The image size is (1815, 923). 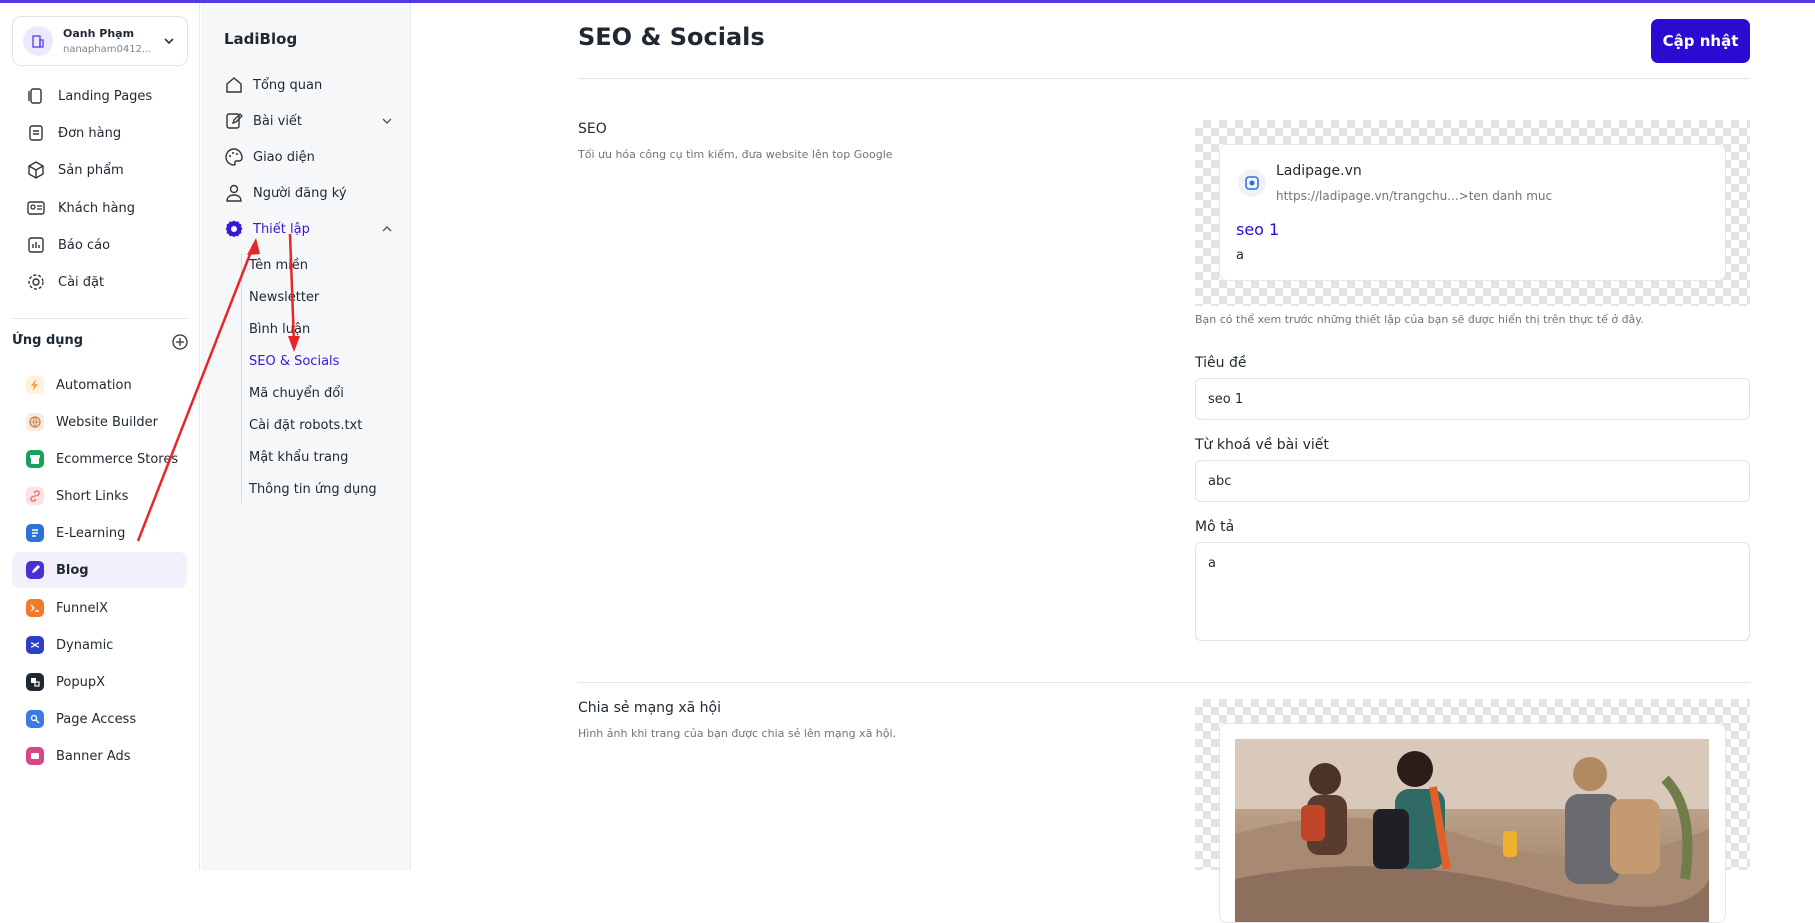 I want to click on app-popupx: PopupX, so click(x=99, y=682).